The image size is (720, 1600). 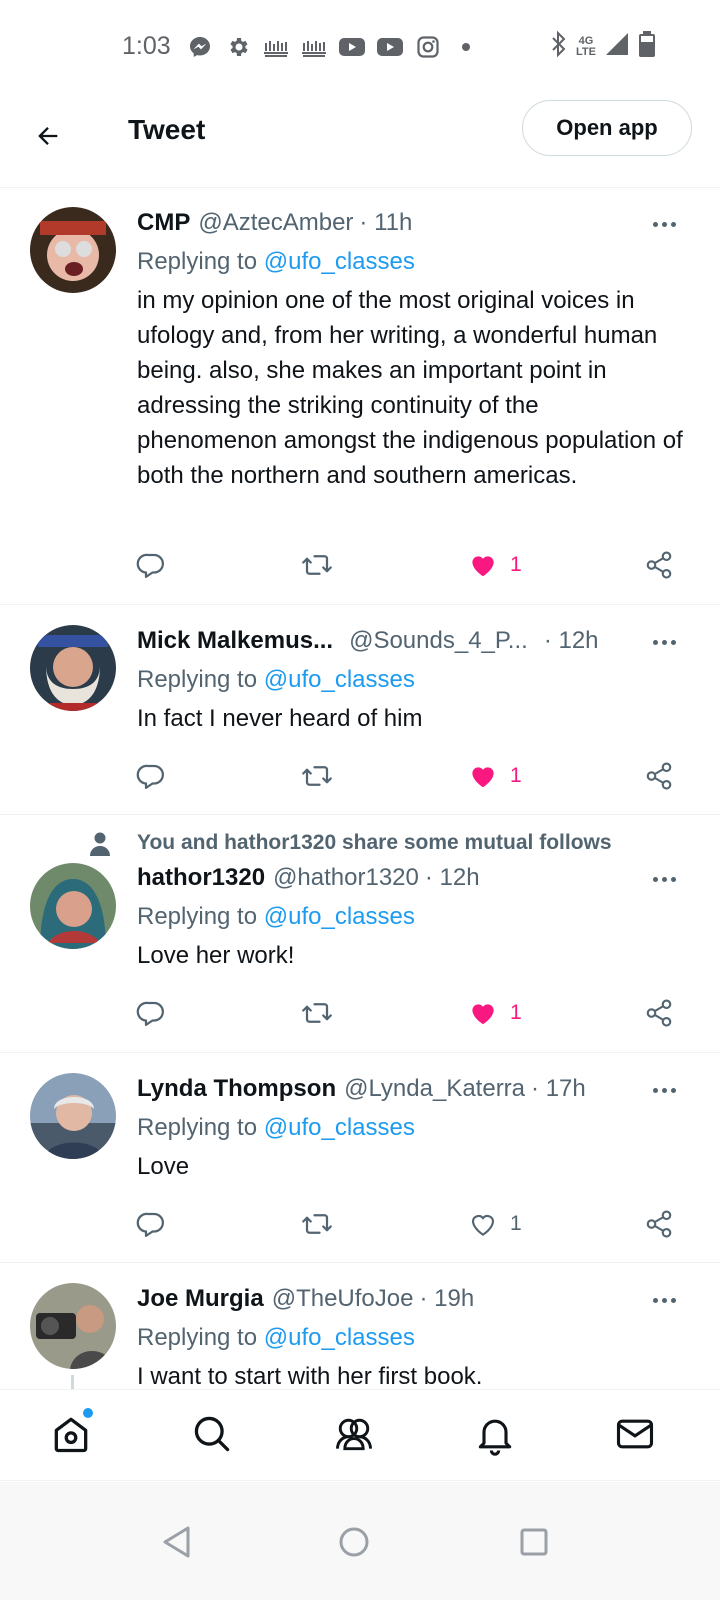 What do you see at coordinates (495, 1437) in the screenshot?
I see `notifications-icon` at bounding box center [495, 1437].